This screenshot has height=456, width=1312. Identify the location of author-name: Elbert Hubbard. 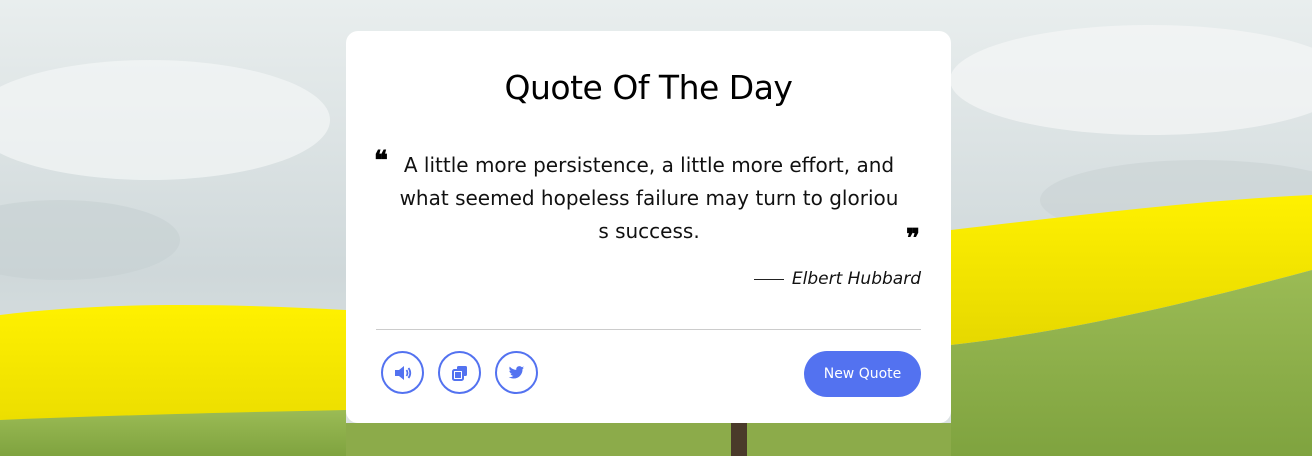
(856, 279).